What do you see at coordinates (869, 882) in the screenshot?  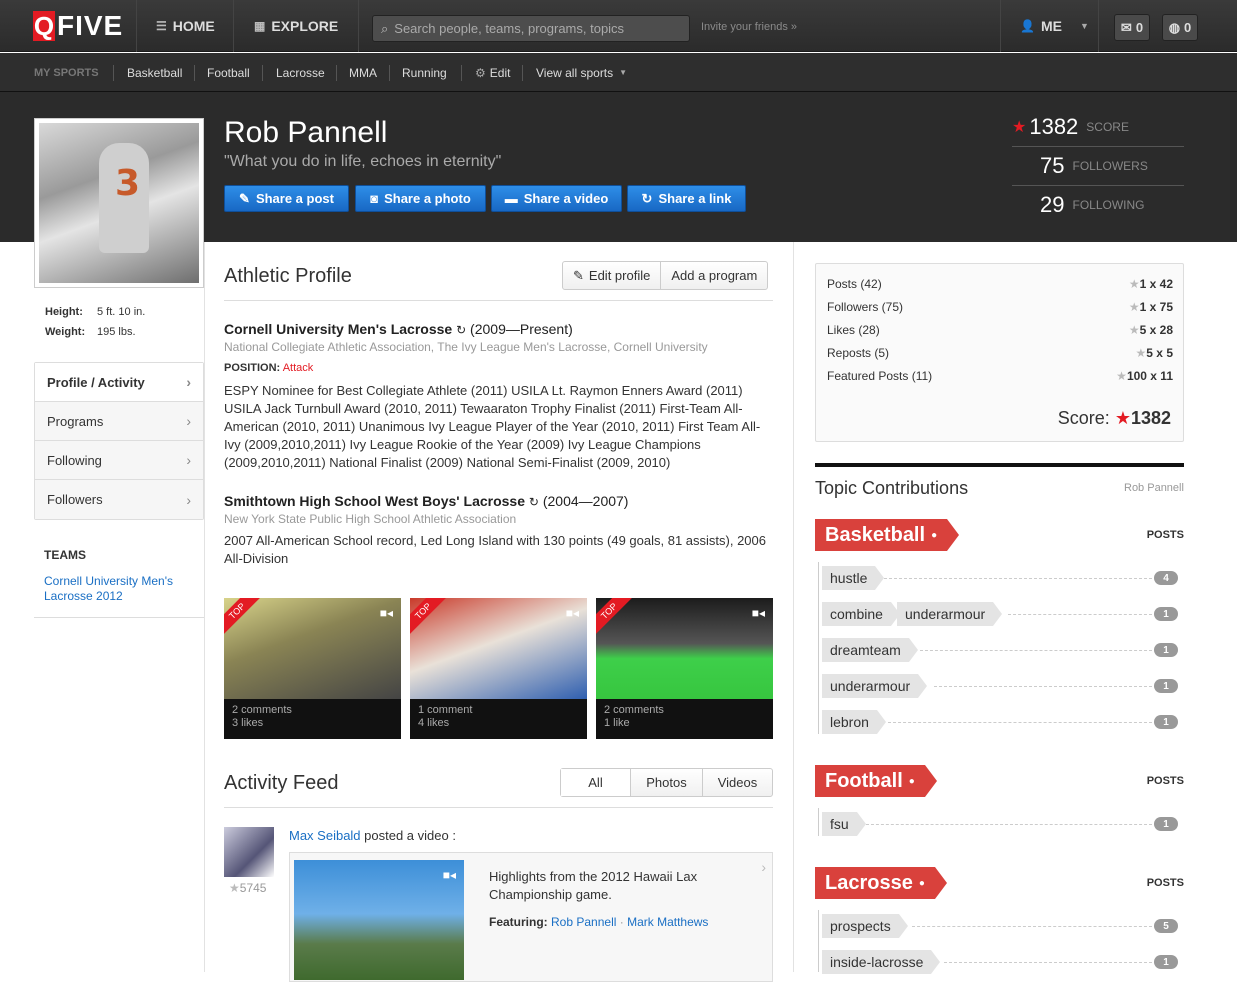 I see `sport-tag-label: Lacrosse` at bounding box center [869, 882].